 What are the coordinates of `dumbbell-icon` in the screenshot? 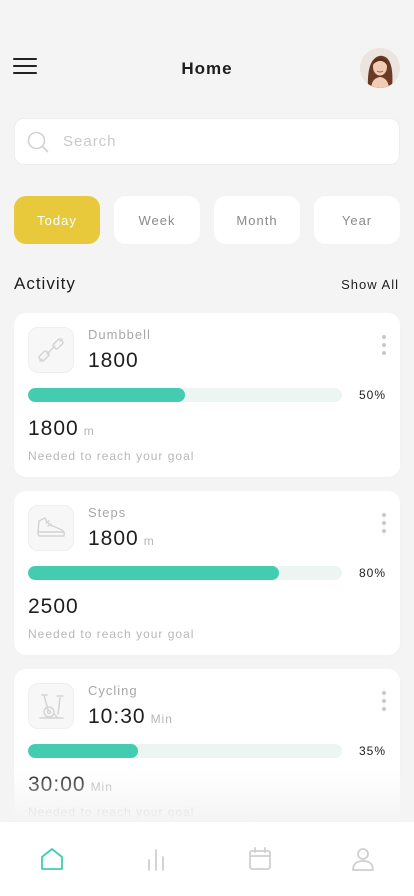 It's located at (51, 350).